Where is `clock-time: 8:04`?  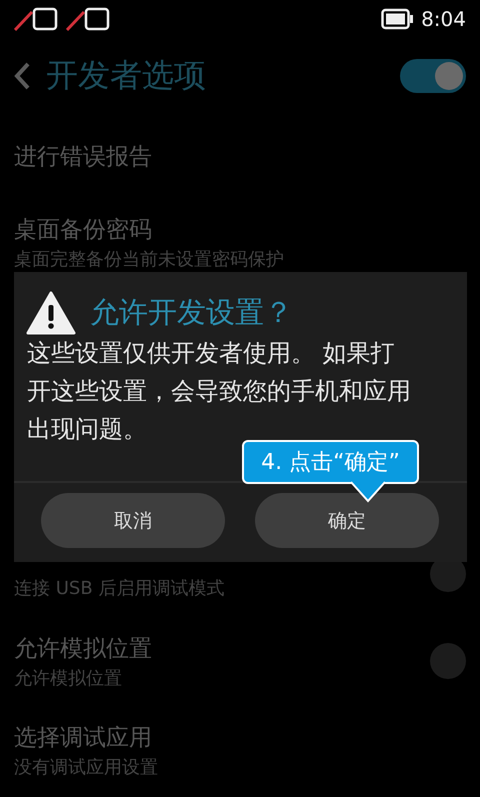 clock-time: 8:04 is located at coordinates (443, 19).